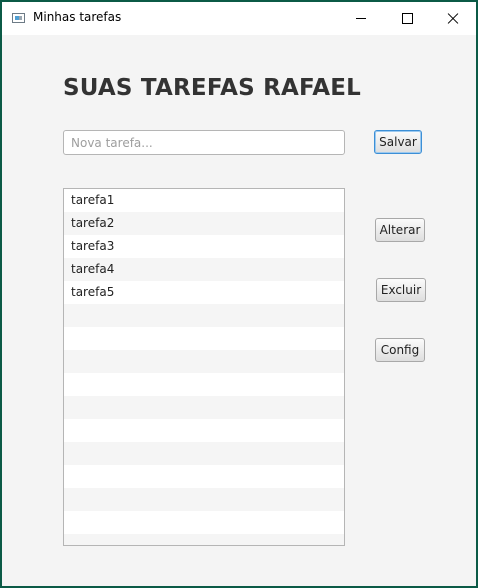 The image size is (478, 588). I want to click on minimize-button, so click(361, 18).